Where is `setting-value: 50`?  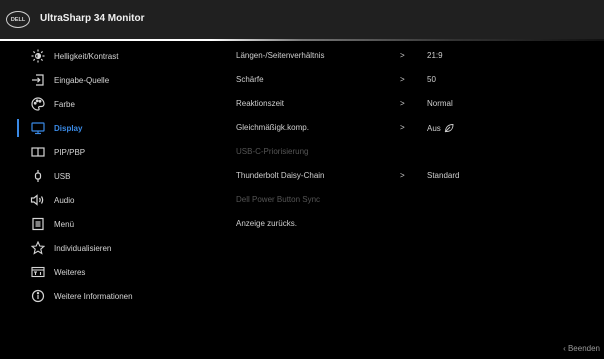 setting-value: 50 is located at coordinates (431, 79).